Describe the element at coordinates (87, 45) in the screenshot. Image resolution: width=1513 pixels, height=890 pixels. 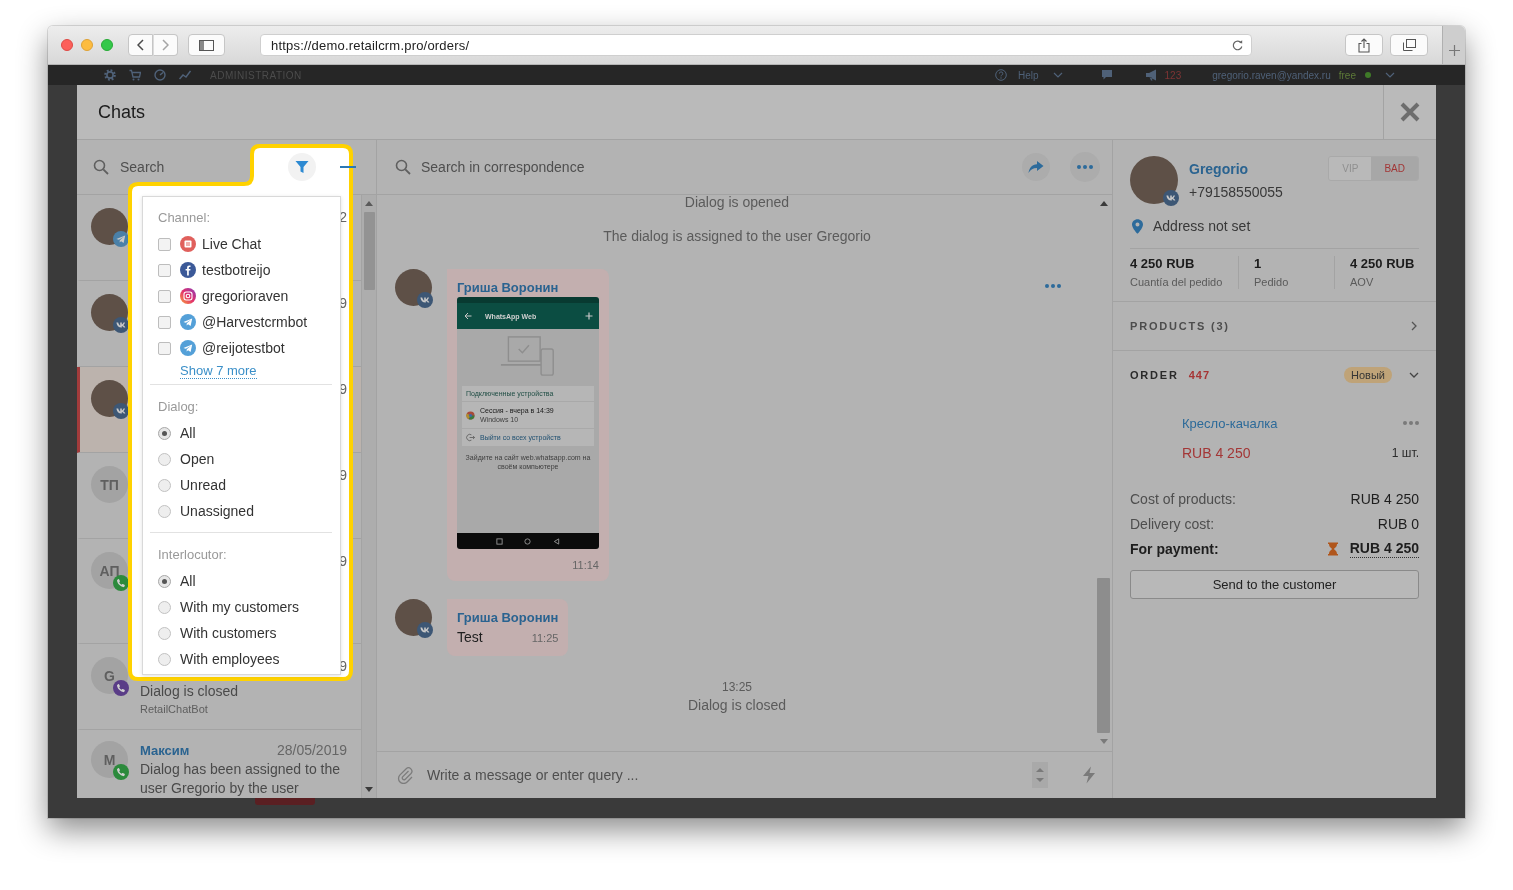
I see `minimize-window-button` at that location.